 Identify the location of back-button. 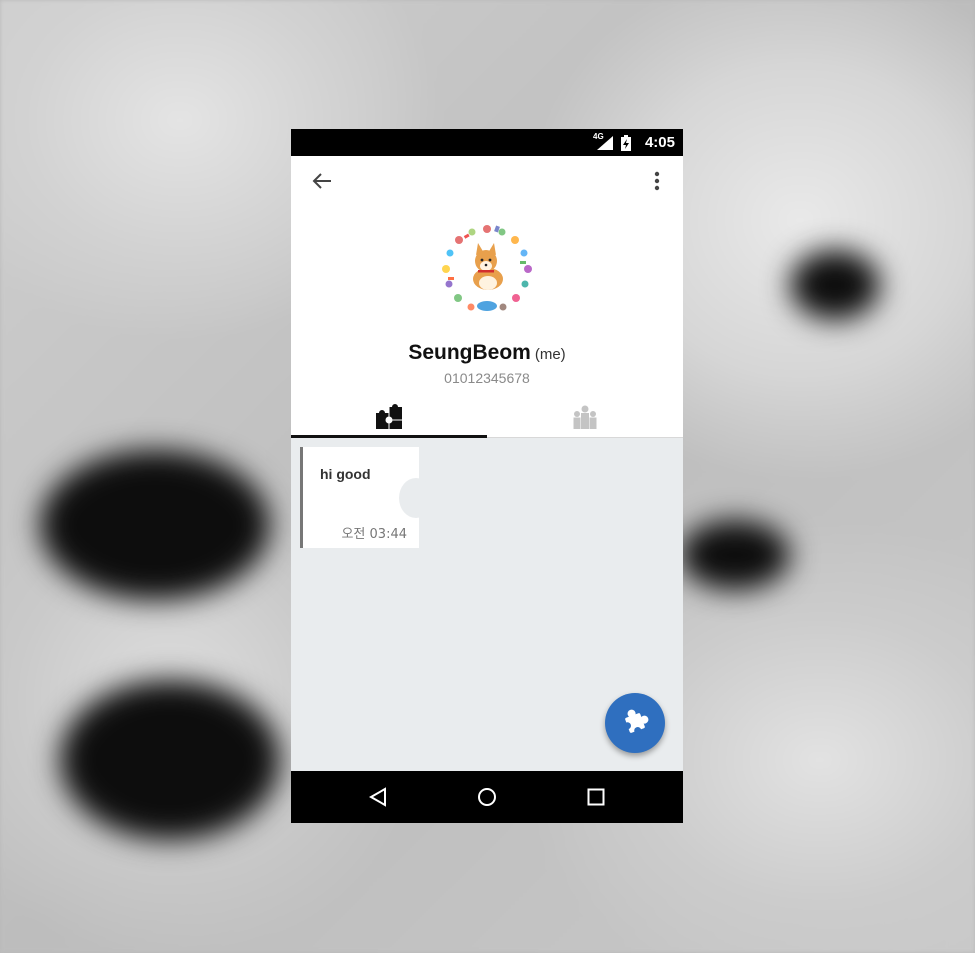
(322, 181).